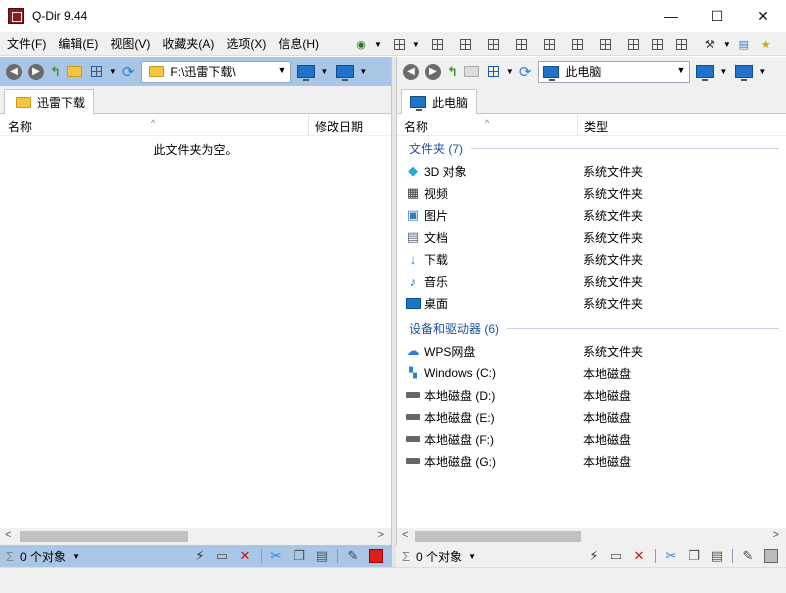  I want to click on list-item: ▚ Windows (C:) 本地磁盘, so click(592, 373).